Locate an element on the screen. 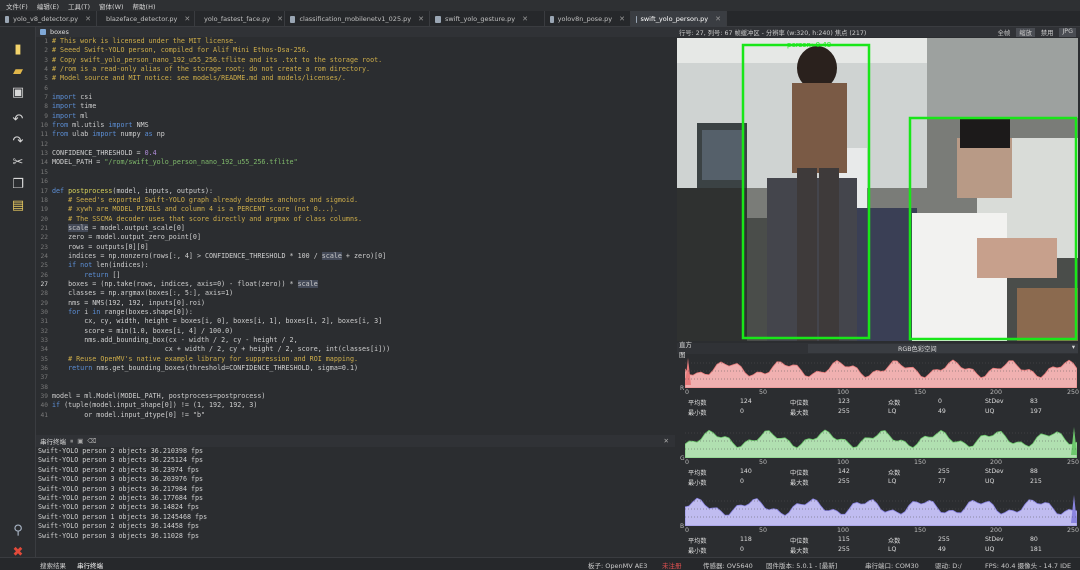  stats-cell: StDev is located at coordinates (994, 471).